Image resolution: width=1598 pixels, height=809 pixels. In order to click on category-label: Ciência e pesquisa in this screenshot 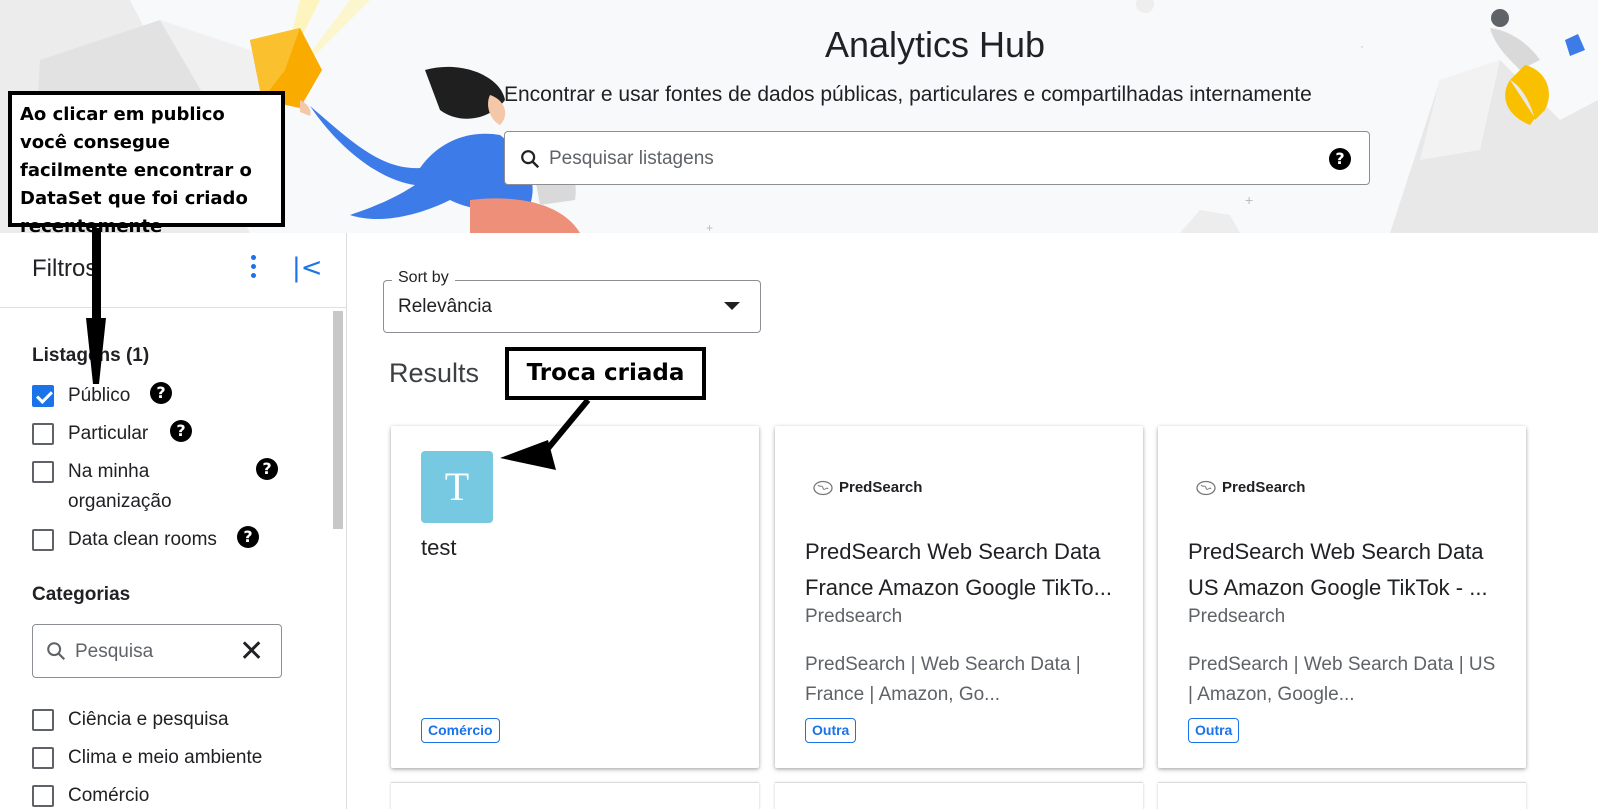, I will do `click(148, 719)`.